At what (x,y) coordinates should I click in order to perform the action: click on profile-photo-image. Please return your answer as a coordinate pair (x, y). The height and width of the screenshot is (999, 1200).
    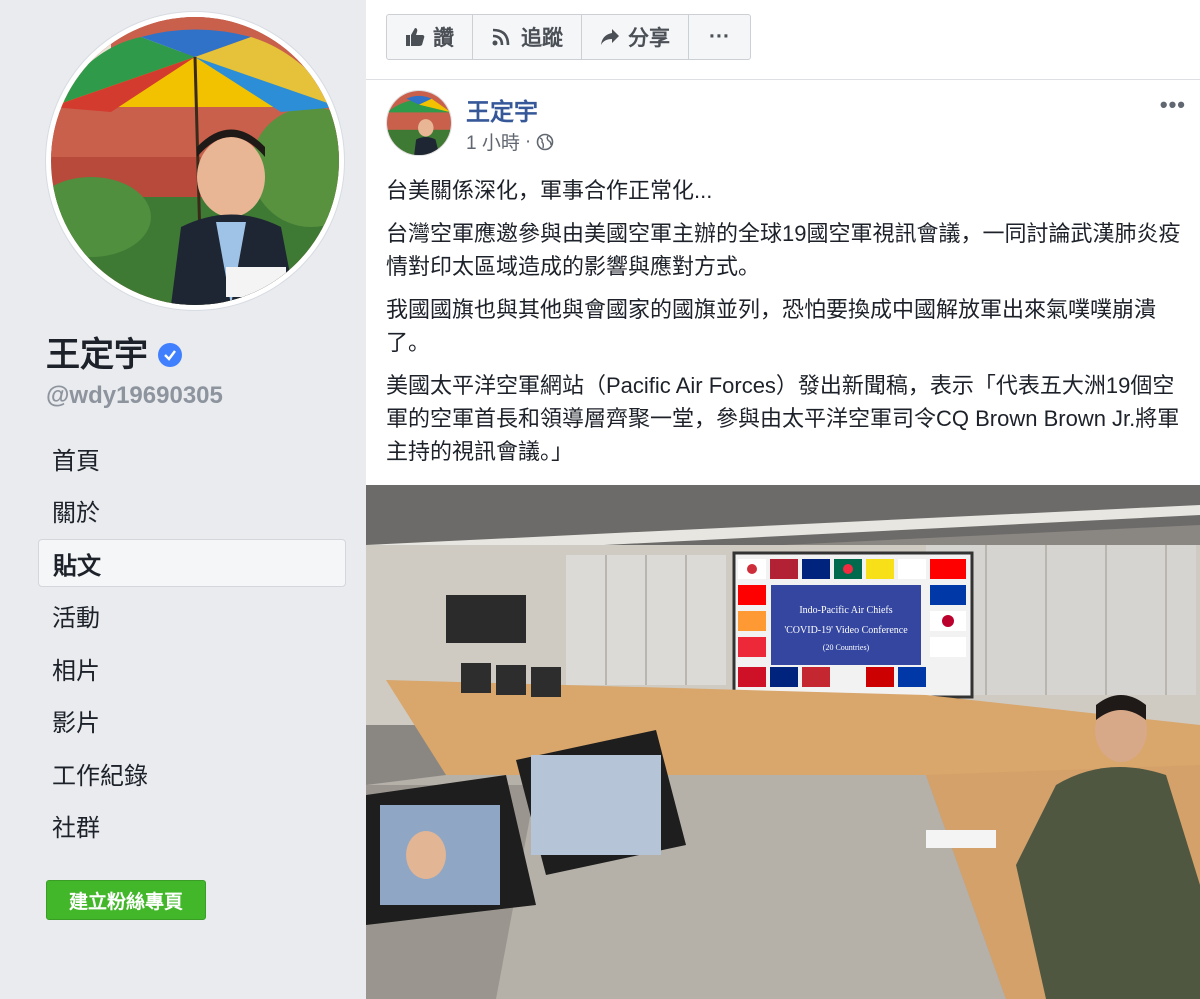
    Looking at the image, I should click on (195, 161).